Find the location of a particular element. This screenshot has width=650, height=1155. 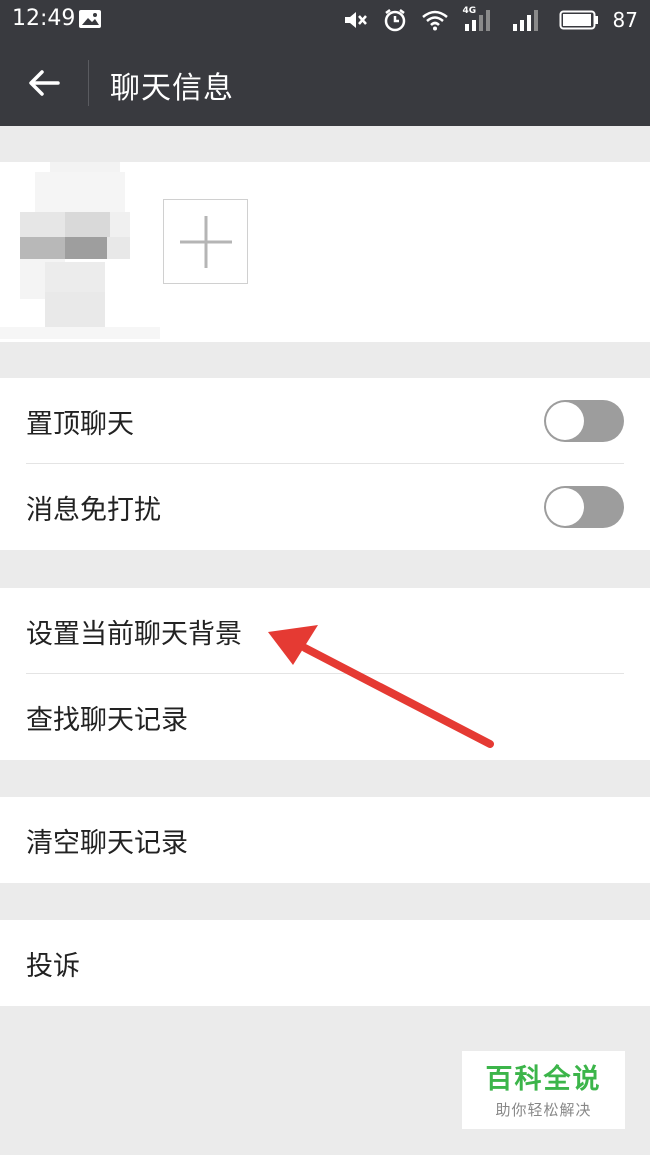

mute-notifications-toggle is located at coordinates (584, 507).